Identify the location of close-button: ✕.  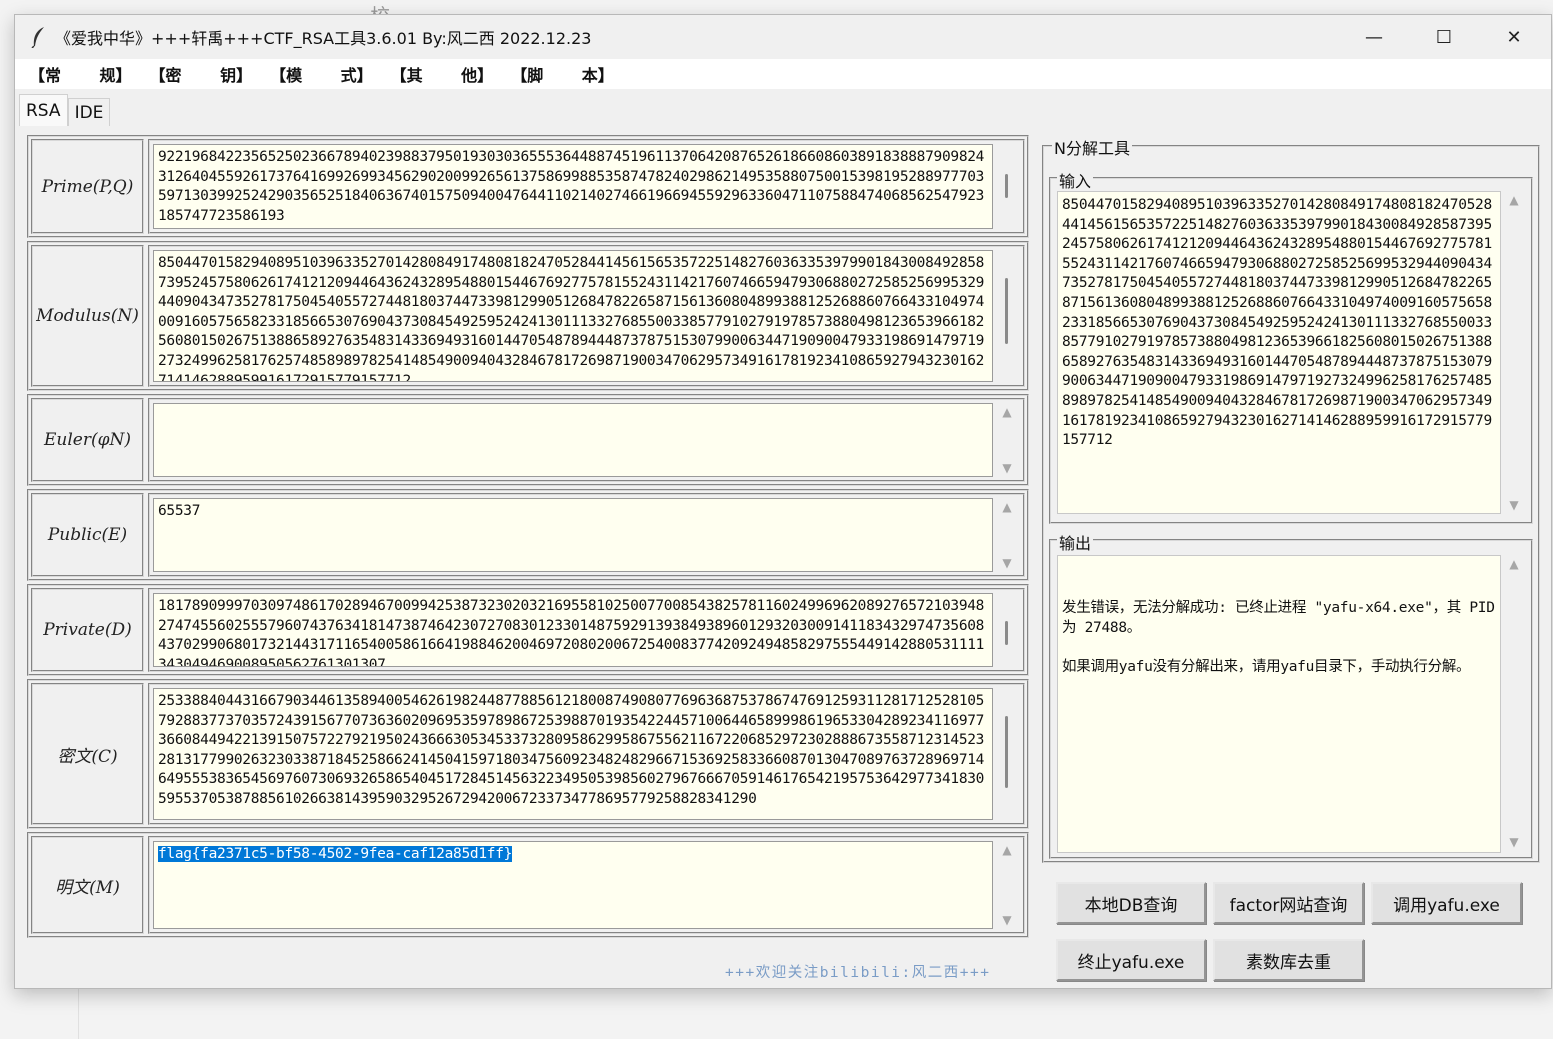
(1514, 37).